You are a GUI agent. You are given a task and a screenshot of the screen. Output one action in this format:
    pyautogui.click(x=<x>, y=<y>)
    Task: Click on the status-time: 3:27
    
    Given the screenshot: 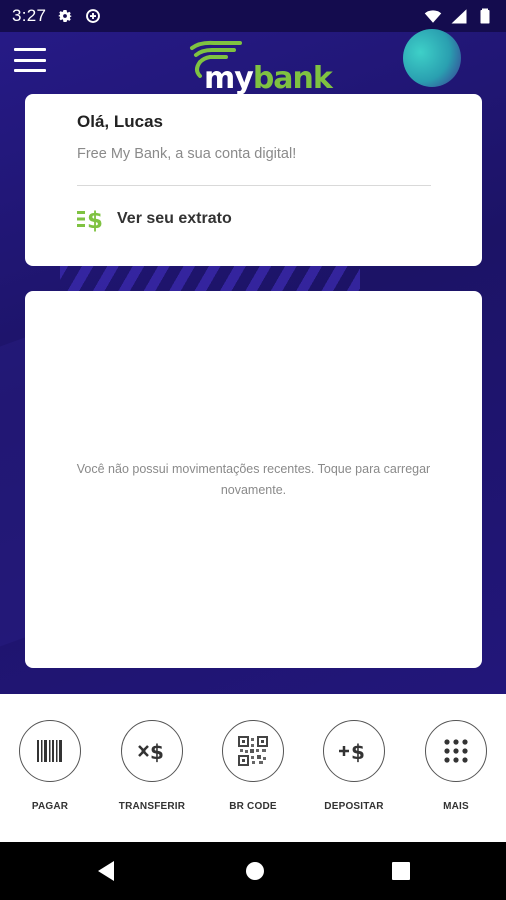 What is the action you would take?
    pyautogui.click(x=29, y=15)
    